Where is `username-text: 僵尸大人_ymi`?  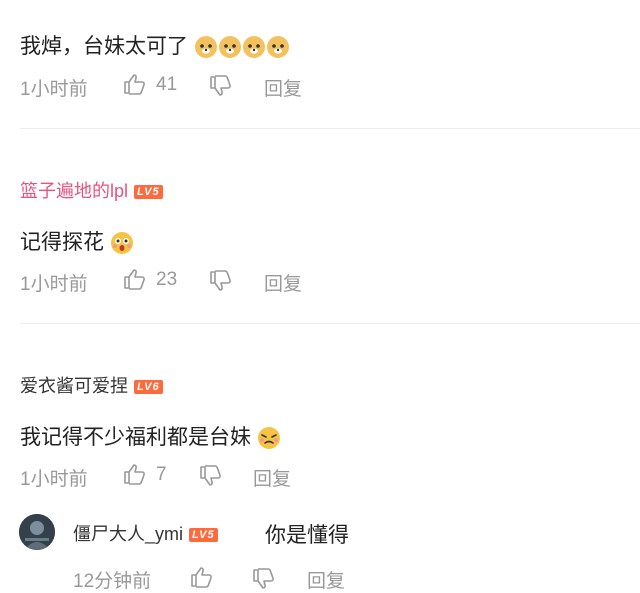
username-text: 僵尸大人_ymi is located at coordinates (128, 534).